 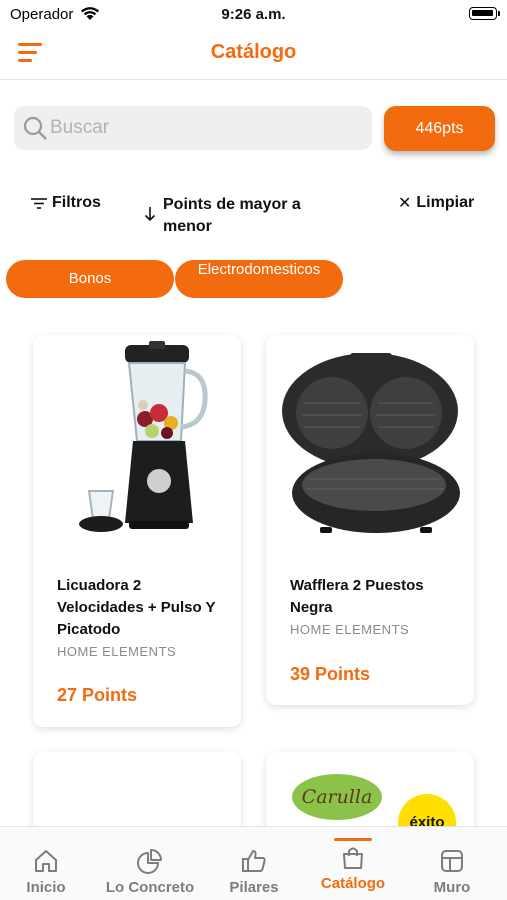 I want to click on thumbs-up-icon, so click(x=254, y=861).